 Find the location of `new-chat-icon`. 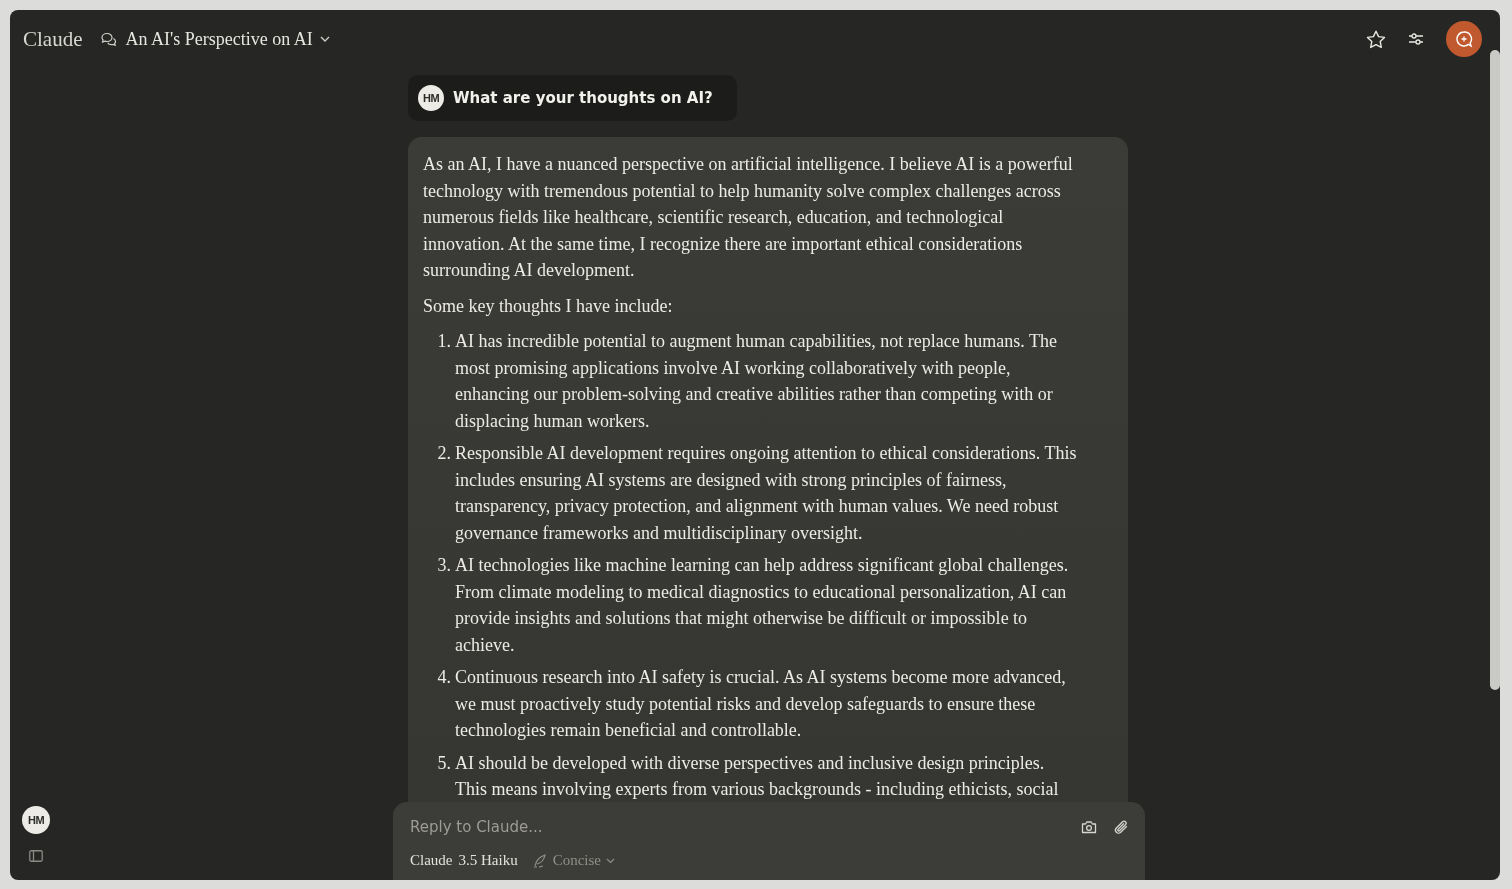

new-chat-icon is located at coordinates (1464, 39).